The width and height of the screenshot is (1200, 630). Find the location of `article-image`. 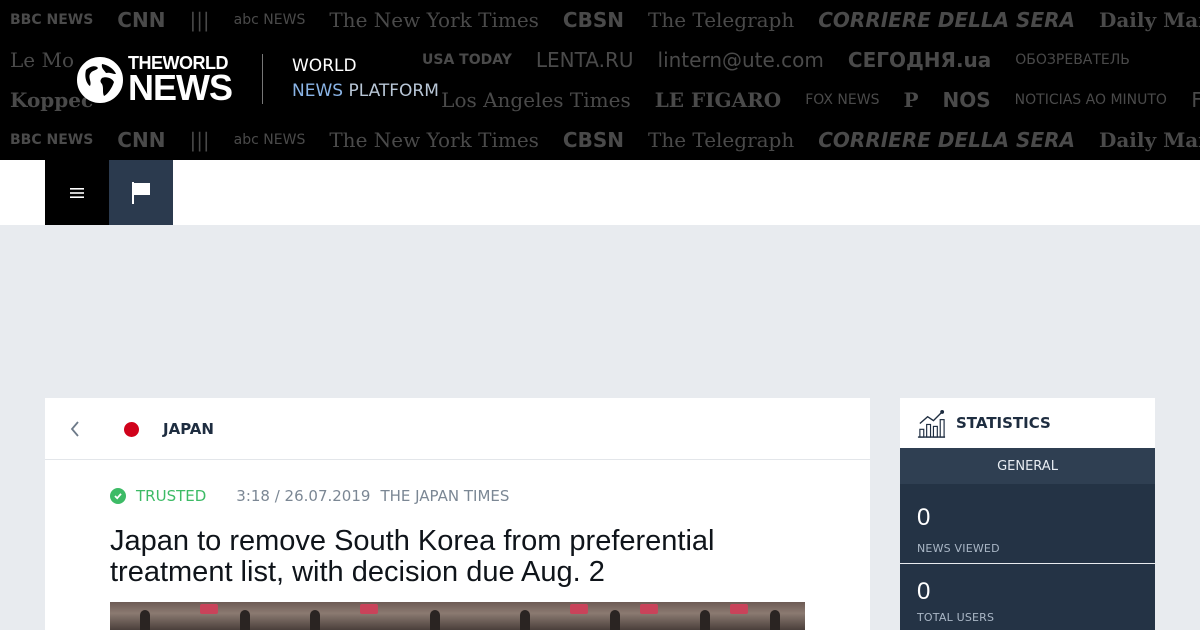

article-image is located at coordinates (457, 616).